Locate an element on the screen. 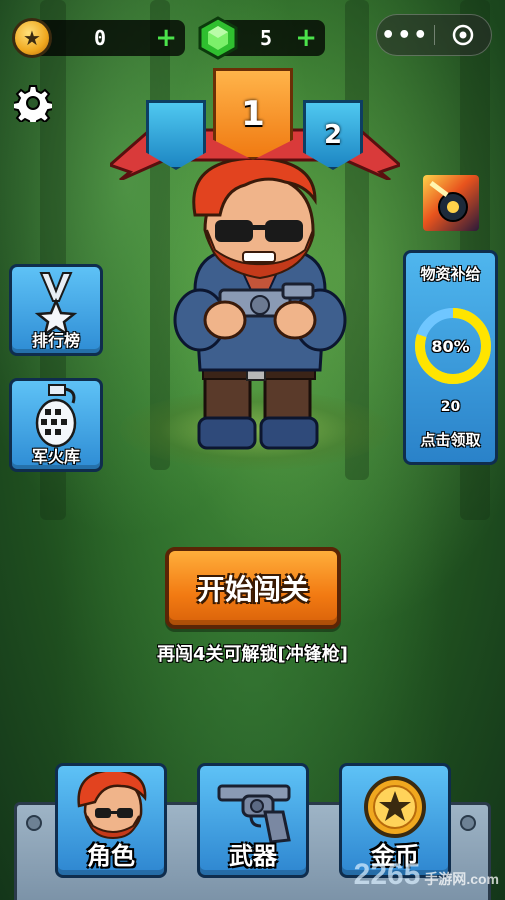 The width and height of the screenshot is (505, 900). star-coin-icon: ★ is located at coordinates (32, 38).